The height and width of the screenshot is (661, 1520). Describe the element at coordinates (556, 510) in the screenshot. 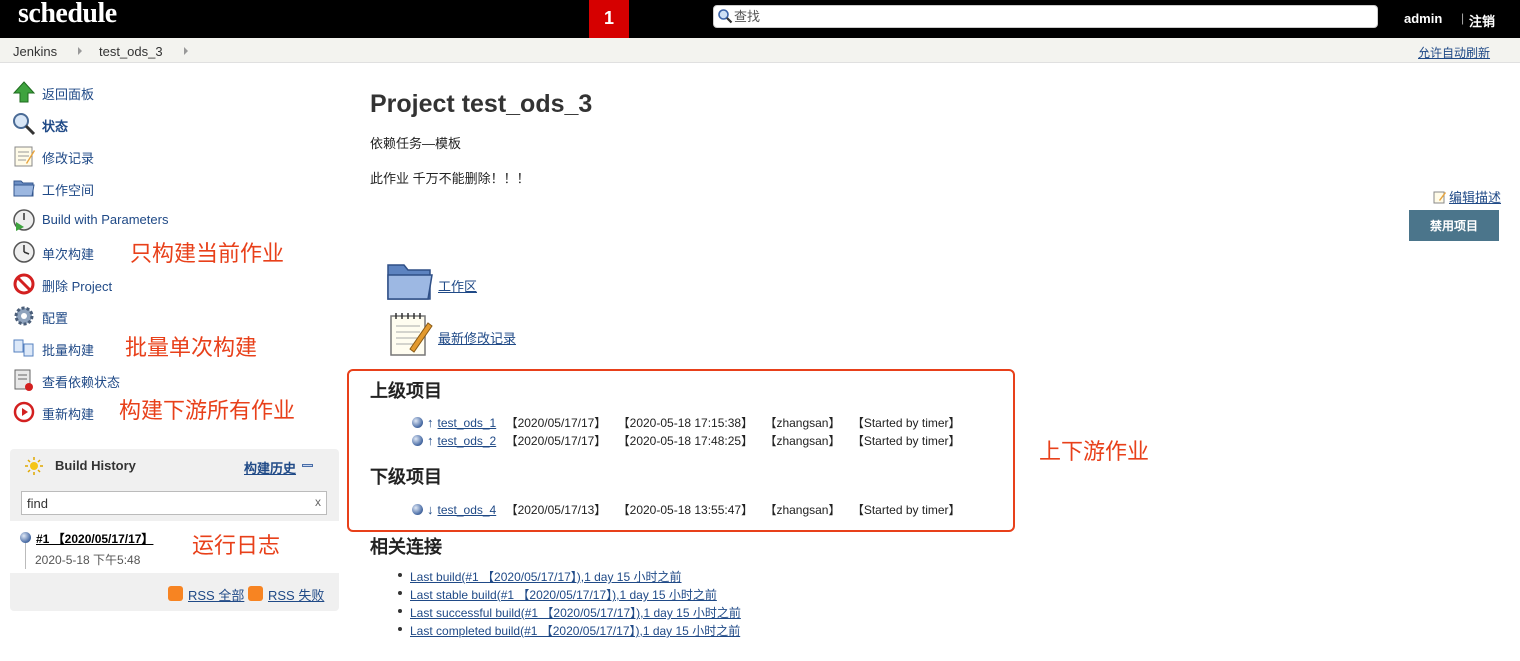

I see `project-field: 【2020/05/17/13】` at that location.